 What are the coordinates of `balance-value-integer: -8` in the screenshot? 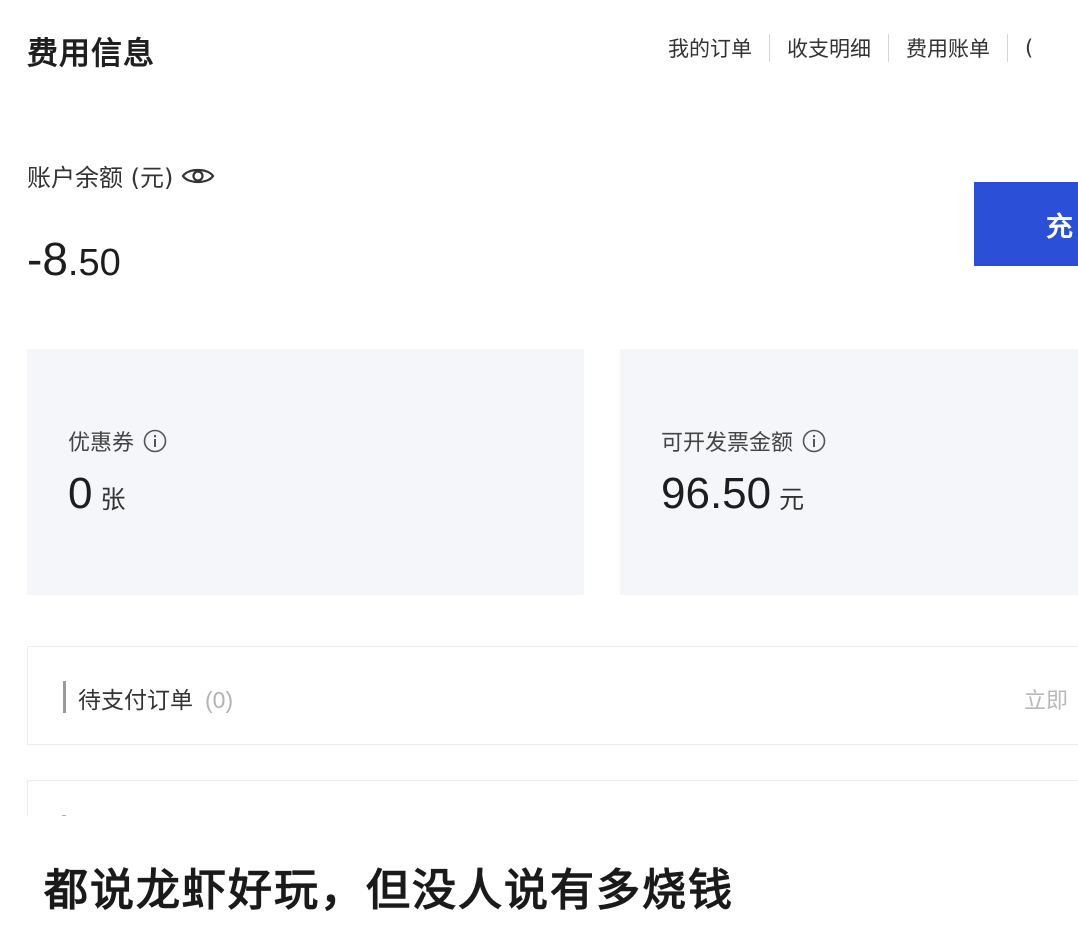 It's located at (47, 259).